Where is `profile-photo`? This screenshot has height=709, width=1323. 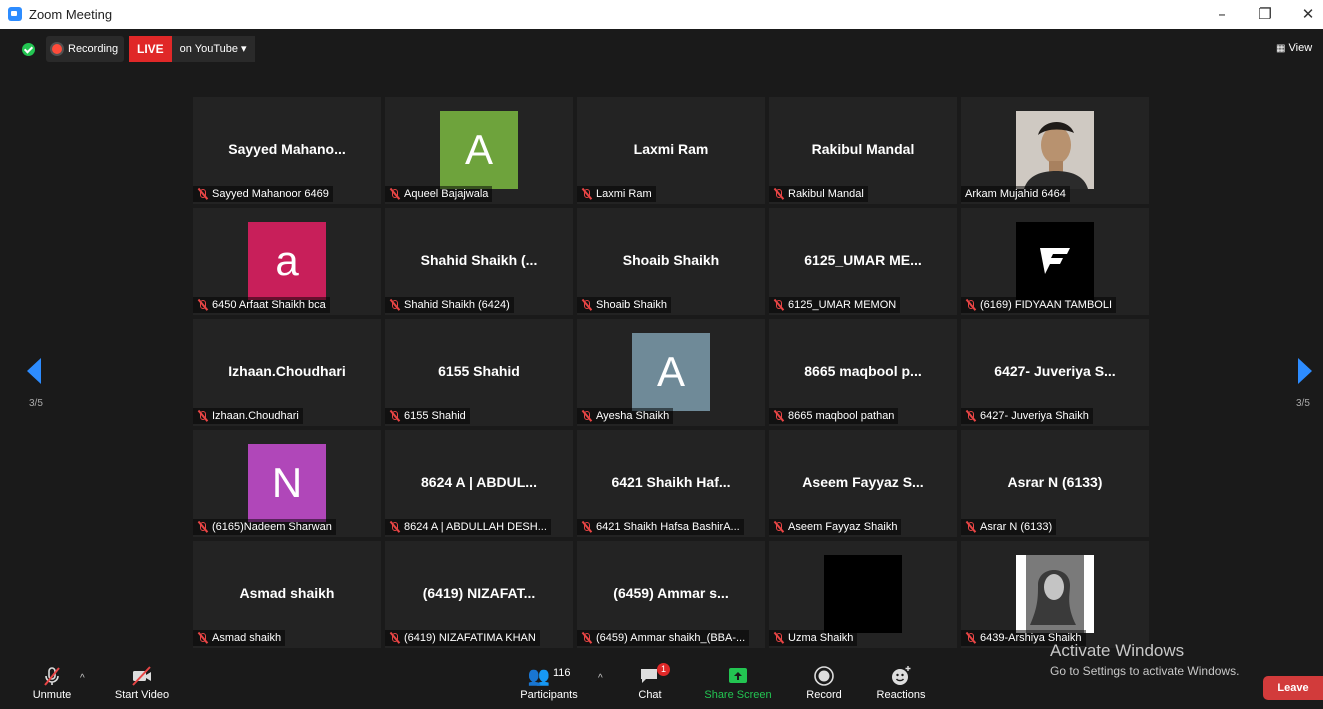 profile-photo is located at coordinates (1055, 594).